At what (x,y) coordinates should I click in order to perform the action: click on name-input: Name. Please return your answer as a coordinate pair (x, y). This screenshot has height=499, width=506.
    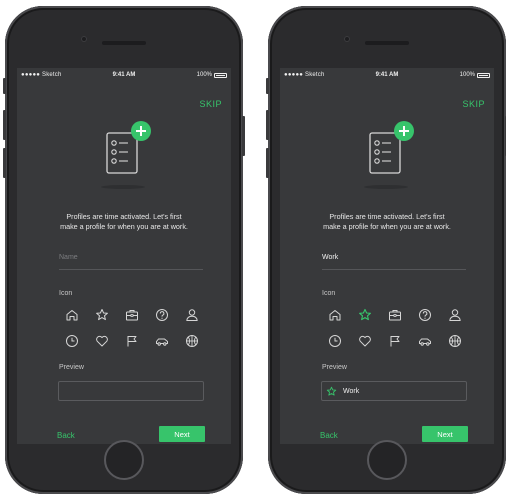
    Looking at the image, I should click on (131, 259).